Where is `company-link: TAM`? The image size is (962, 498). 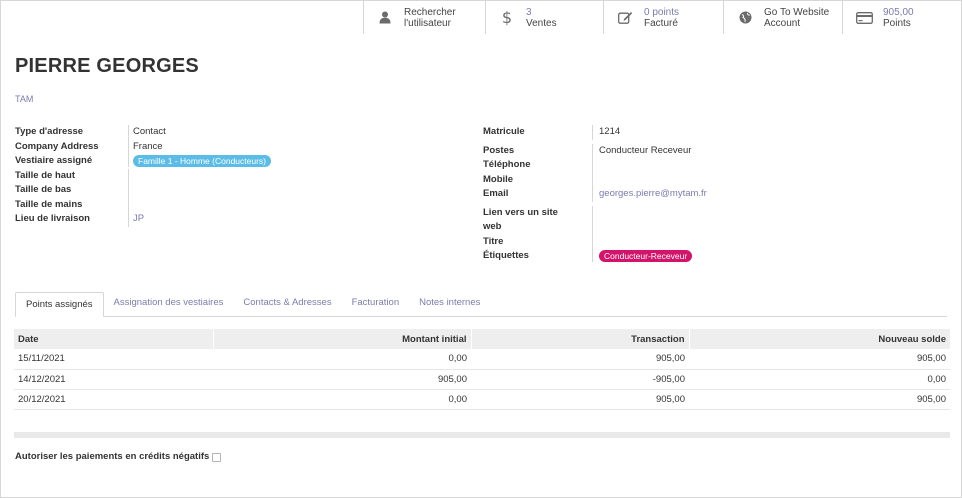 company-link: TAM is located at coordinates (24, 99).